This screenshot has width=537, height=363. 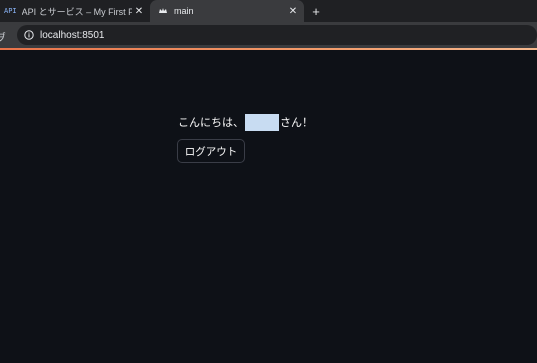 I want to click on logout-button: ログアウト, so click(x=211, y=151).